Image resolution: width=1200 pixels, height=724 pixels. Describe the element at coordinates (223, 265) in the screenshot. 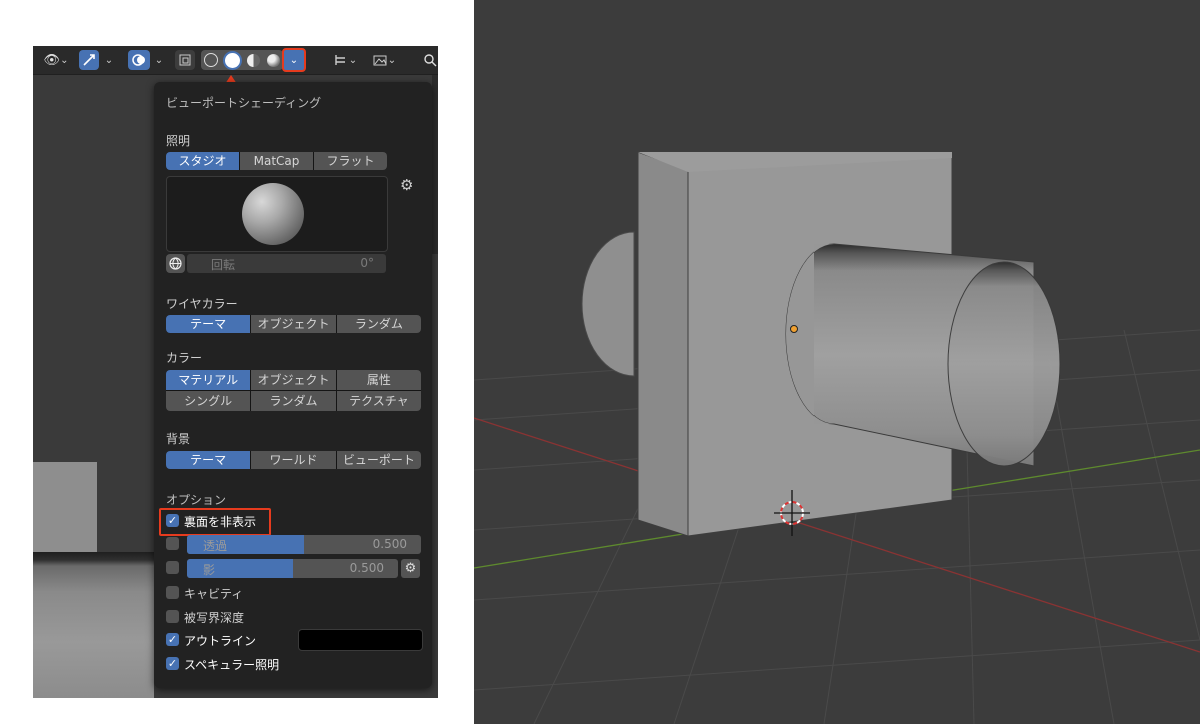

I see `rotation-label: 回転` at that location.